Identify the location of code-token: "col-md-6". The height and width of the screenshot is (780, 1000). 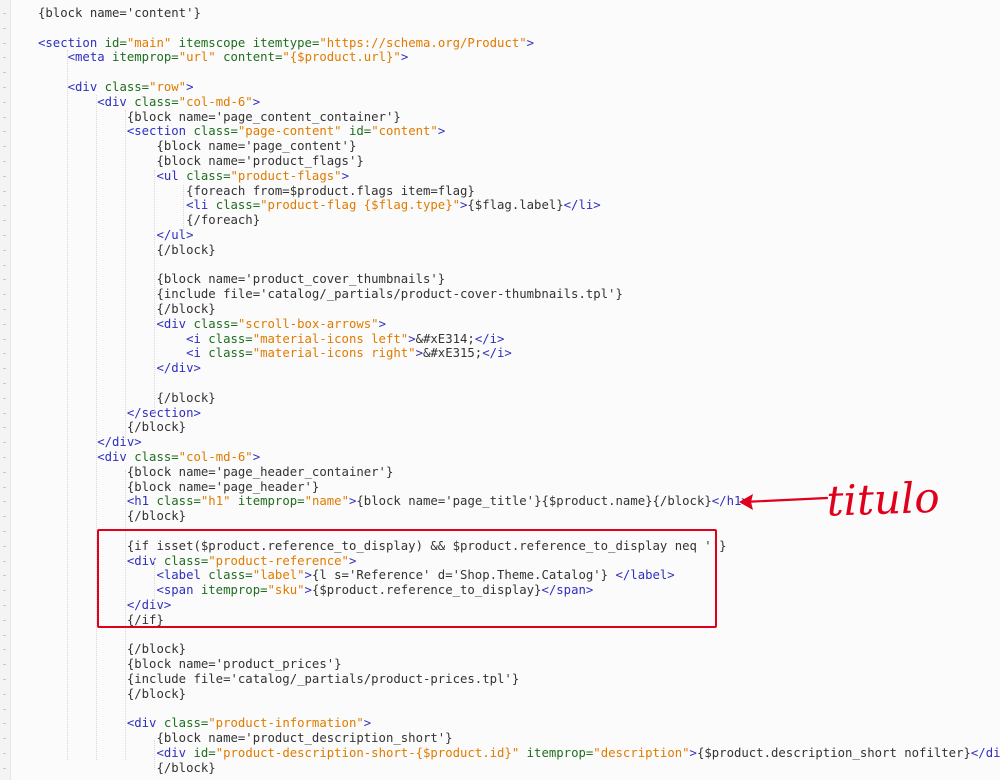
(215, 457).